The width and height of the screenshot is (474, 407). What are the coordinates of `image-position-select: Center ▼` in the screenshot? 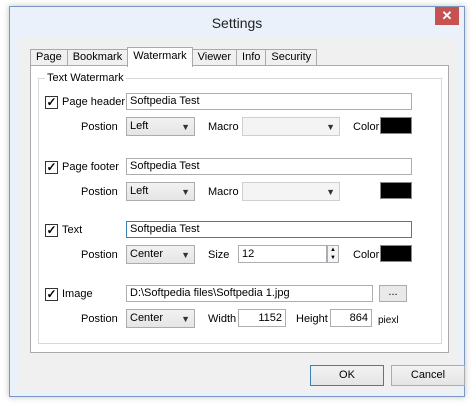 It's located at (160, 318).